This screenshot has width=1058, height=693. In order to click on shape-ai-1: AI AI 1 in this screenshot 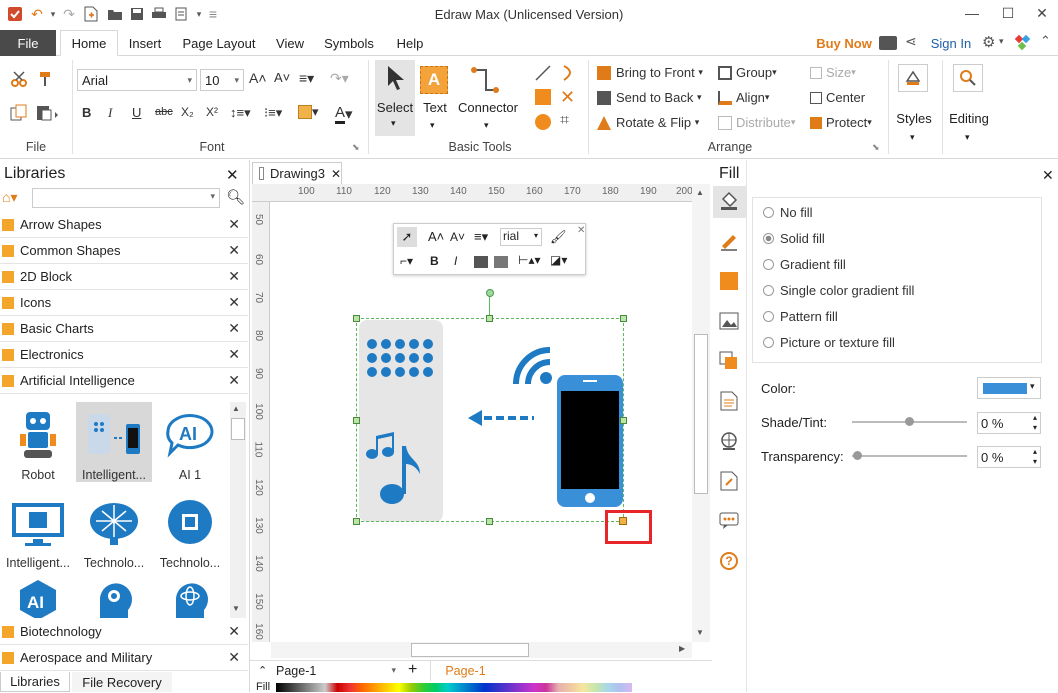, I will do `click(190, 442)`.